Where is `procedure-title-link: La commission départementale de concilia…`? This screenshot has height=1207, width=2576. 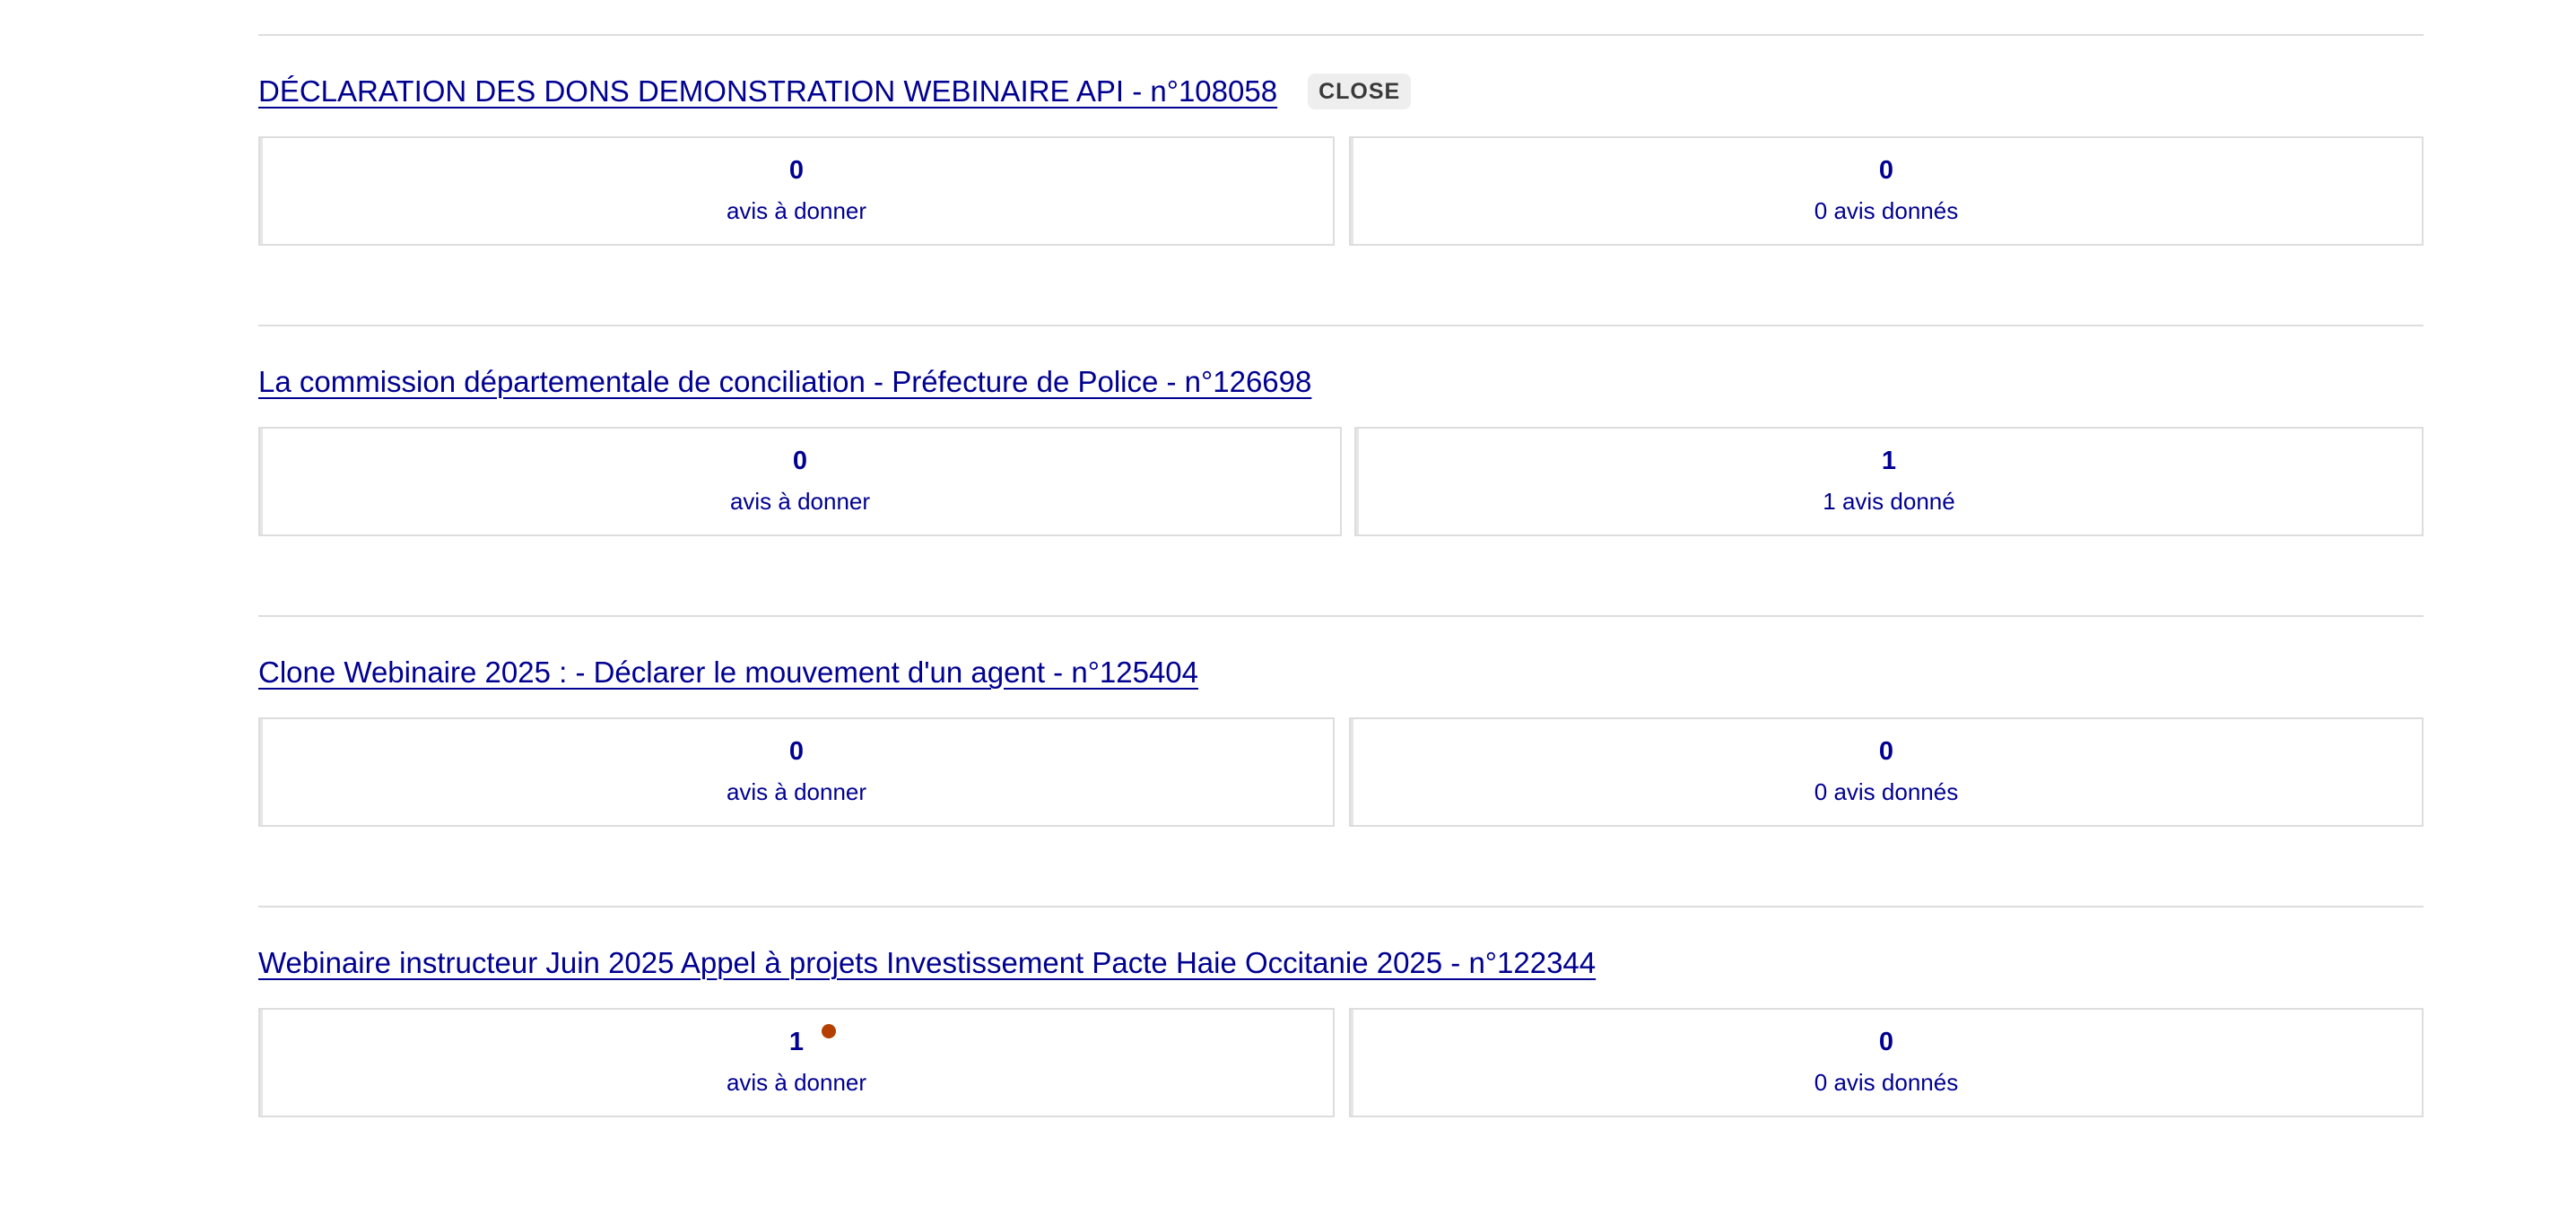 procedure-title-link: La commission départementale de concilia… is located at coordinates (784, 382).